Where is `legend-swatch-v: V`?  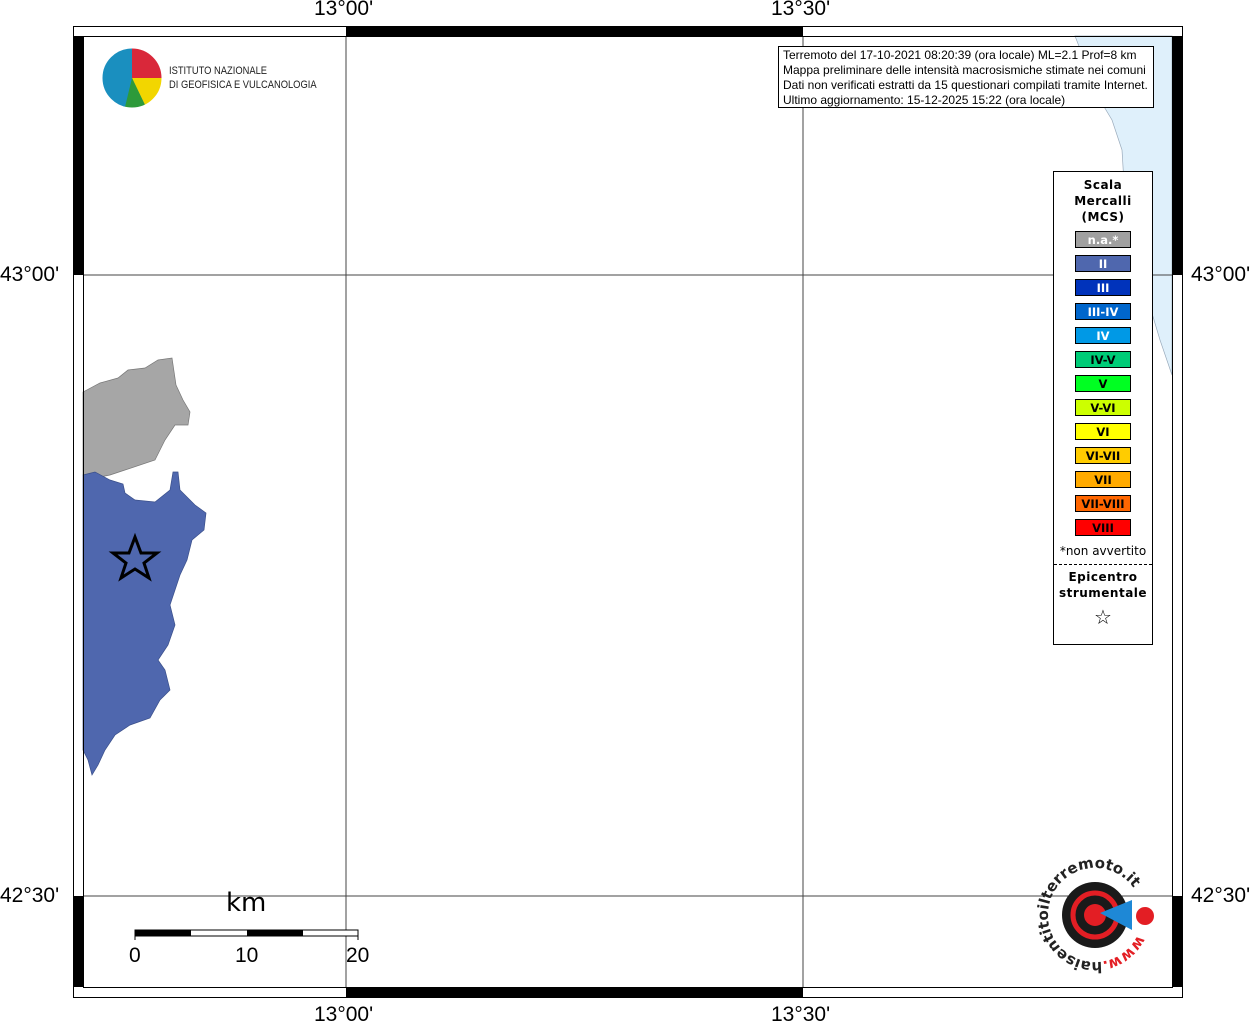
legend-swatch-v: V is located at coordinates (1103, 383).